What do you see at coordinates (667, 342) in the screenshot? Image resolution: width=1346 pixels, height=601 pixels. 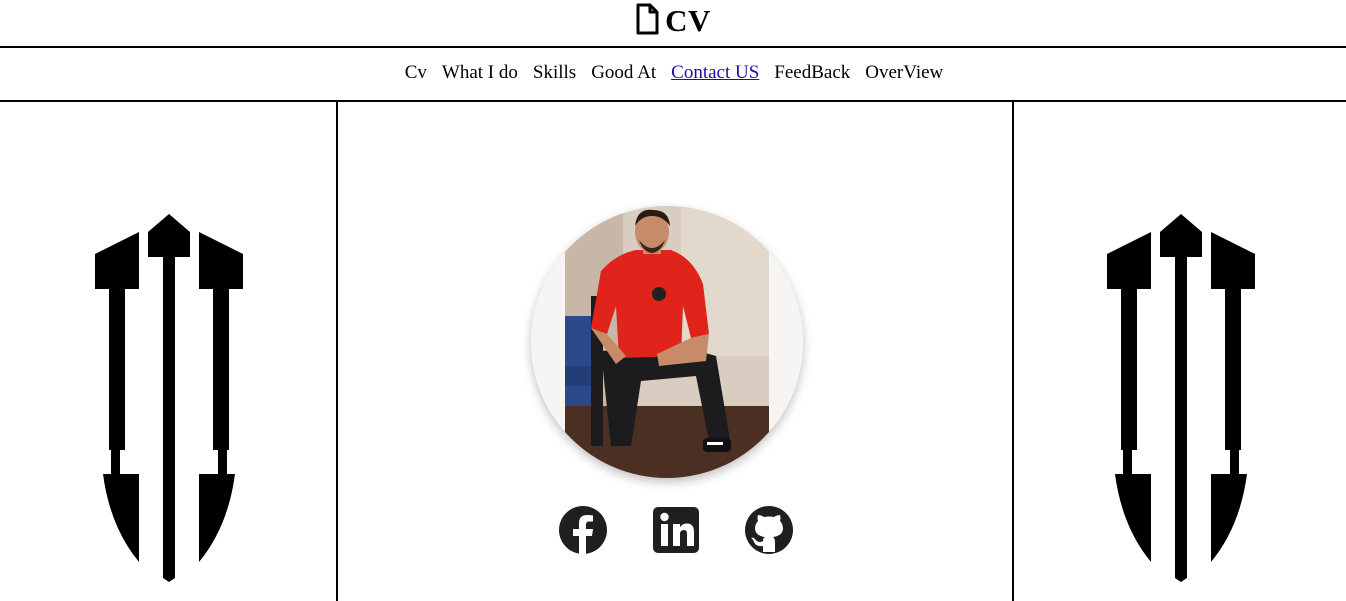 I see `profile-photo` at bounding box center [667, 342].